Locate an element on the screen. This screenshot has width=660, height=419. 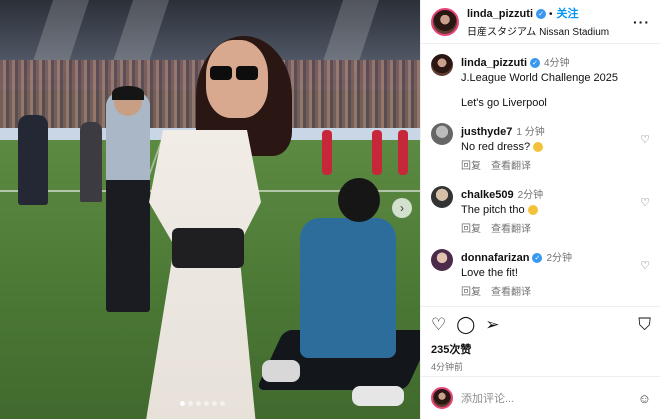
follow-button: 关注 is located at coordinates (568, 14).